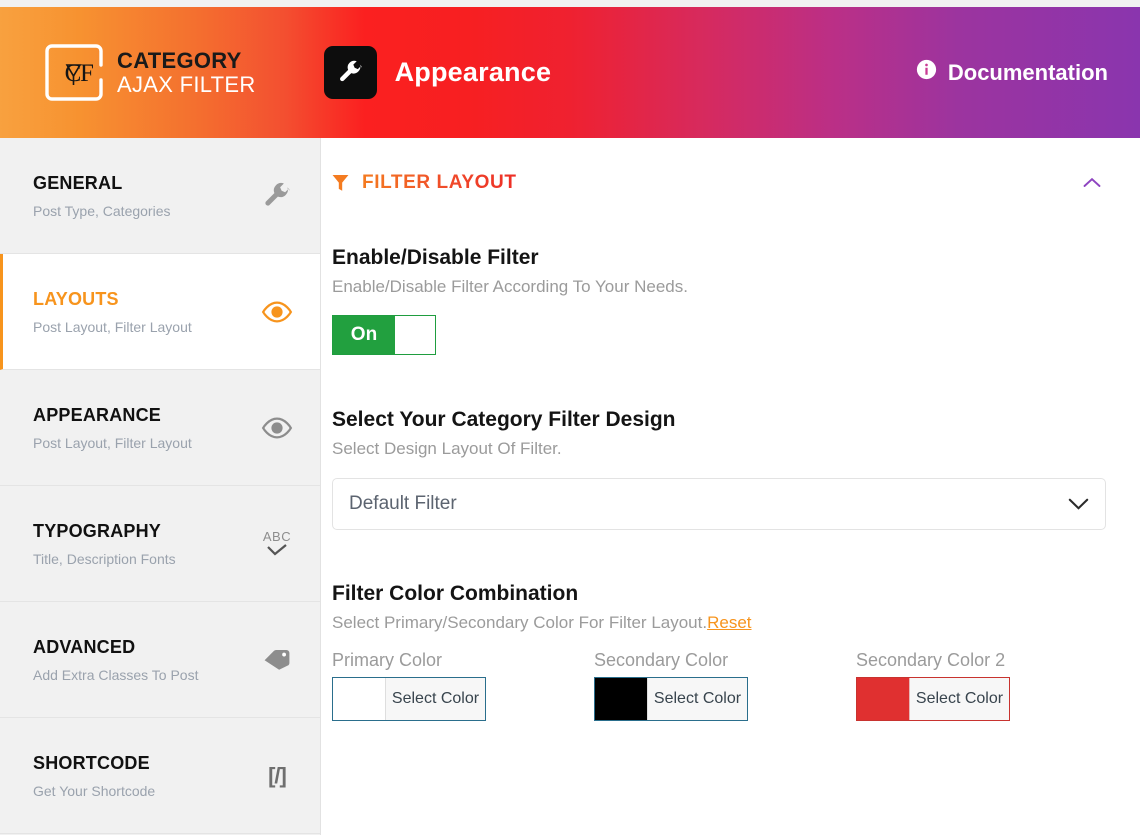 This screenshot has width=1140, height=835. Describe the element at coordinates (160, 312) in the screenshot. I see `sidebar-item-layouts: LAYOUTS Post Layout, Filter Layout` at that location.